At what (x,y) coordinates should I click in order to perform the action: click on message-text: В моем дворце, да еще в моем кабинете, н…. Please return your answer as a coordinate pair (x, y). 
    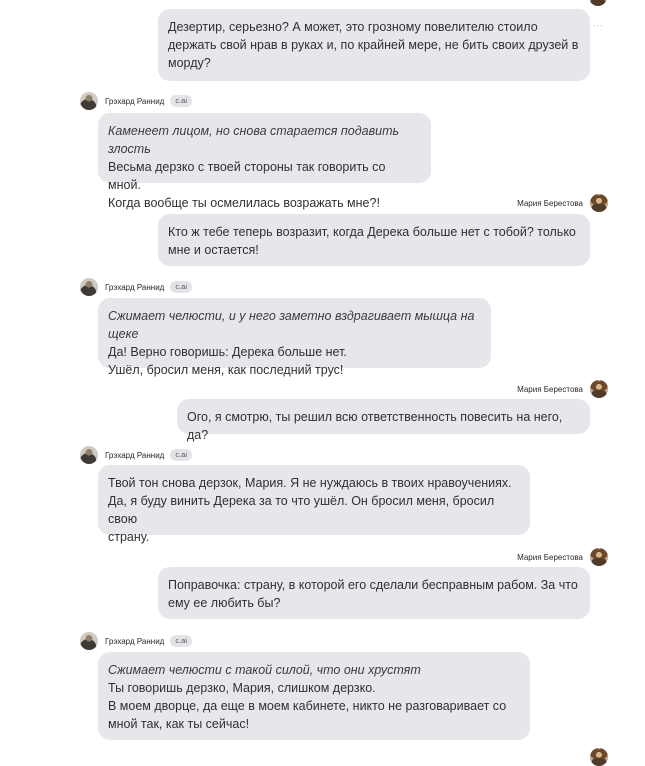
    Looking at the image, I should click on (307, 706).